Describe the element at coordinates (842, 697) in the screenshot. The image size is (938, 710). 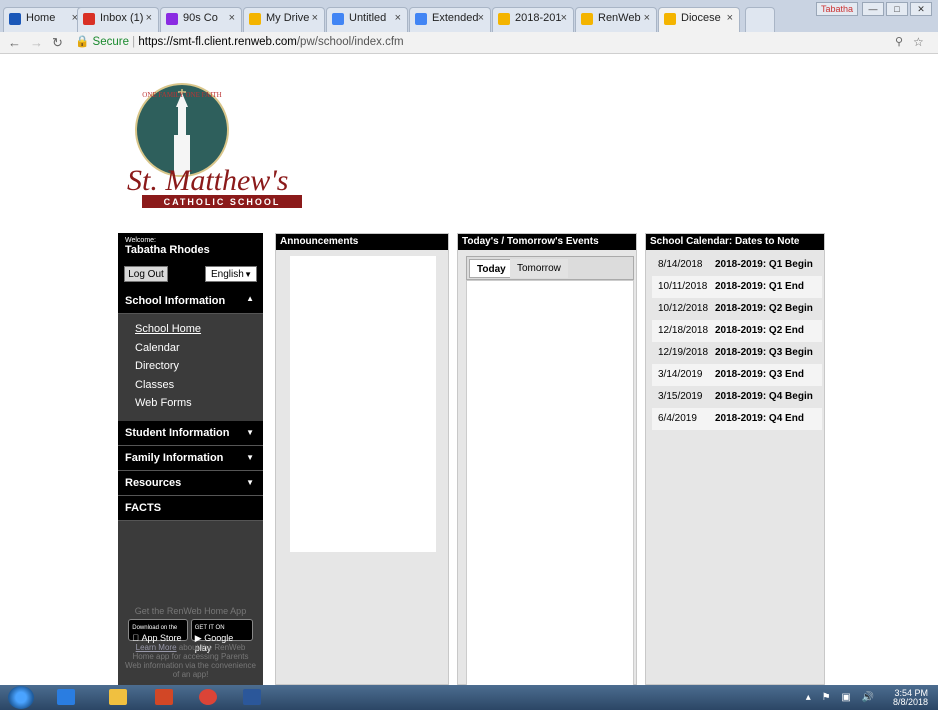
I see `system-tray-icons: ▴ ⚑ ▣ 🔊` at that location.